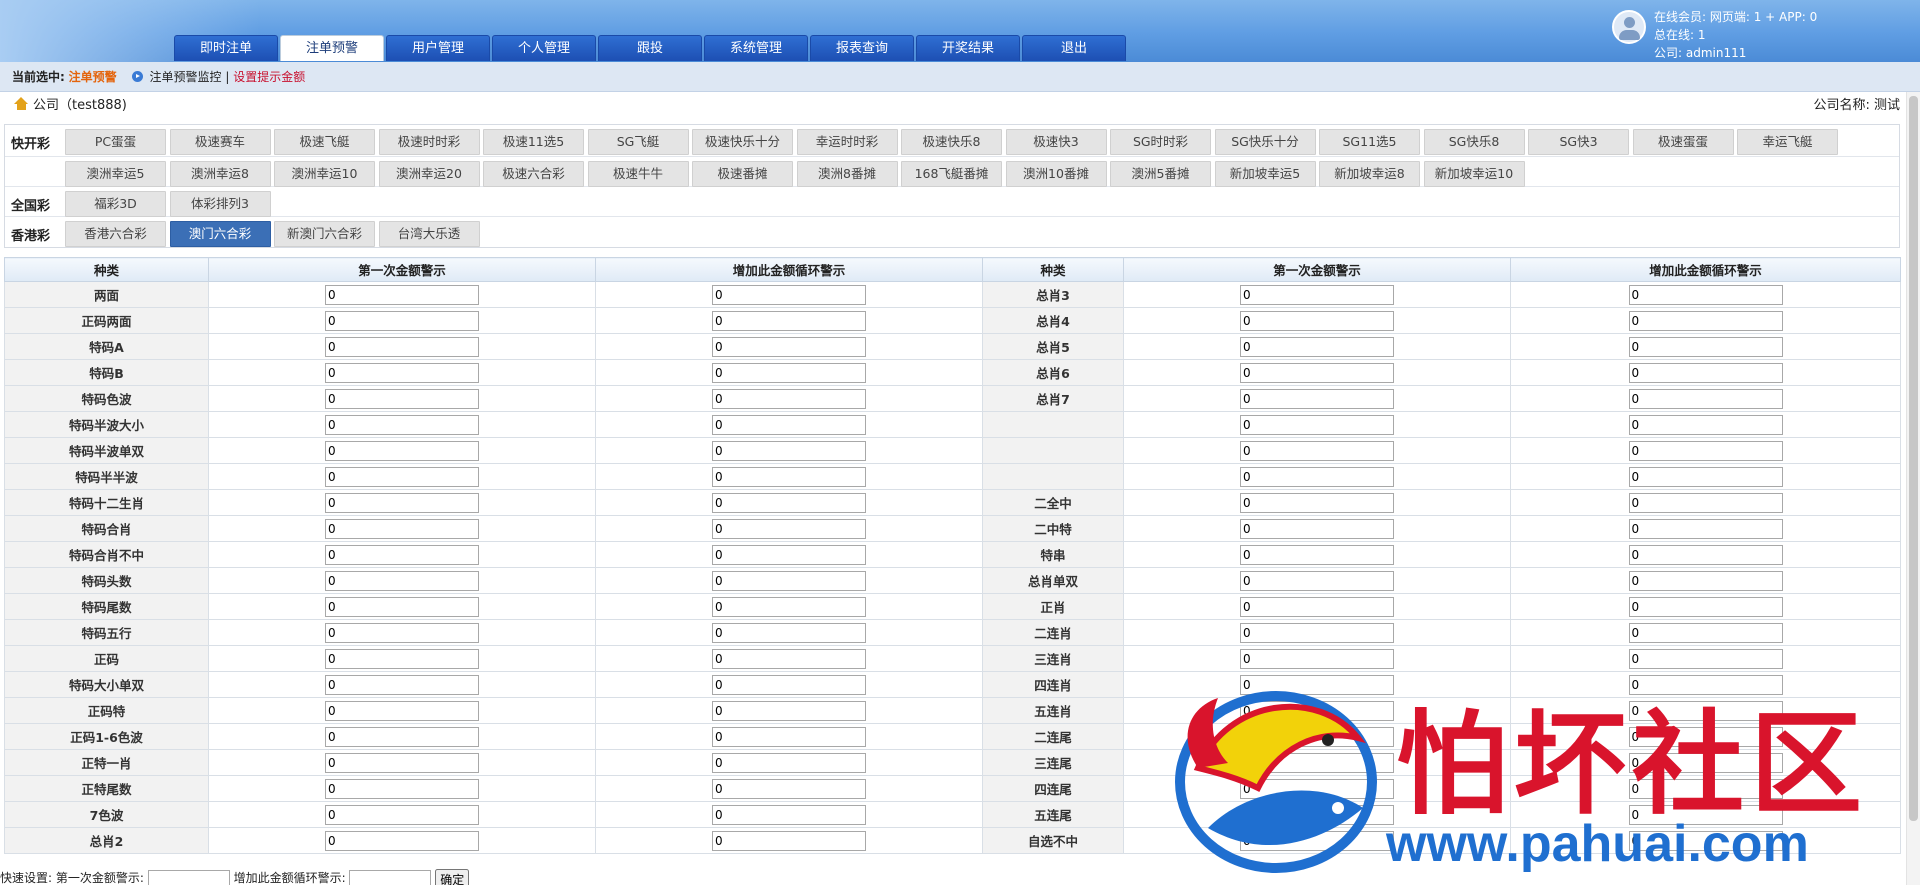  Describe the element at coordinates (1074, 48) in the screenshot. I see `nav-tab: 退出` at that location.